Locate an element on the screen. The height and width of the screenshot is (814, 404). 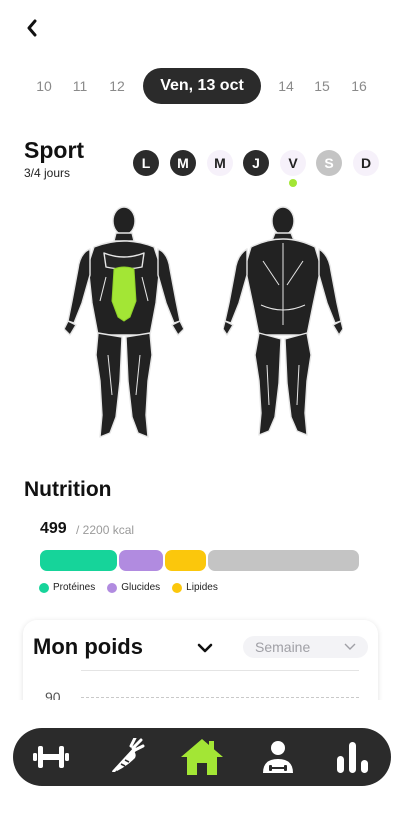
selected-date: Ven, 13 oct is located at coordinates (202, 86).